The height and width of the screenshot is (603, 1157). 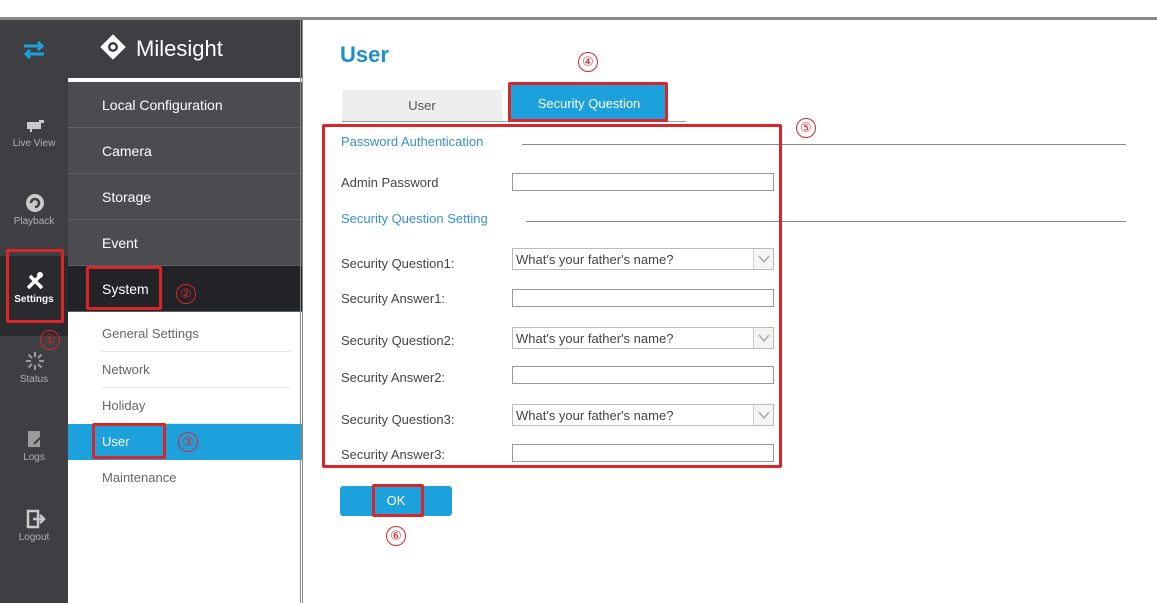 What do you see at coordinates (196, 406) in the screenshot?
I see `submenu-holiday: Holiday` at bounding box center [196, 406].